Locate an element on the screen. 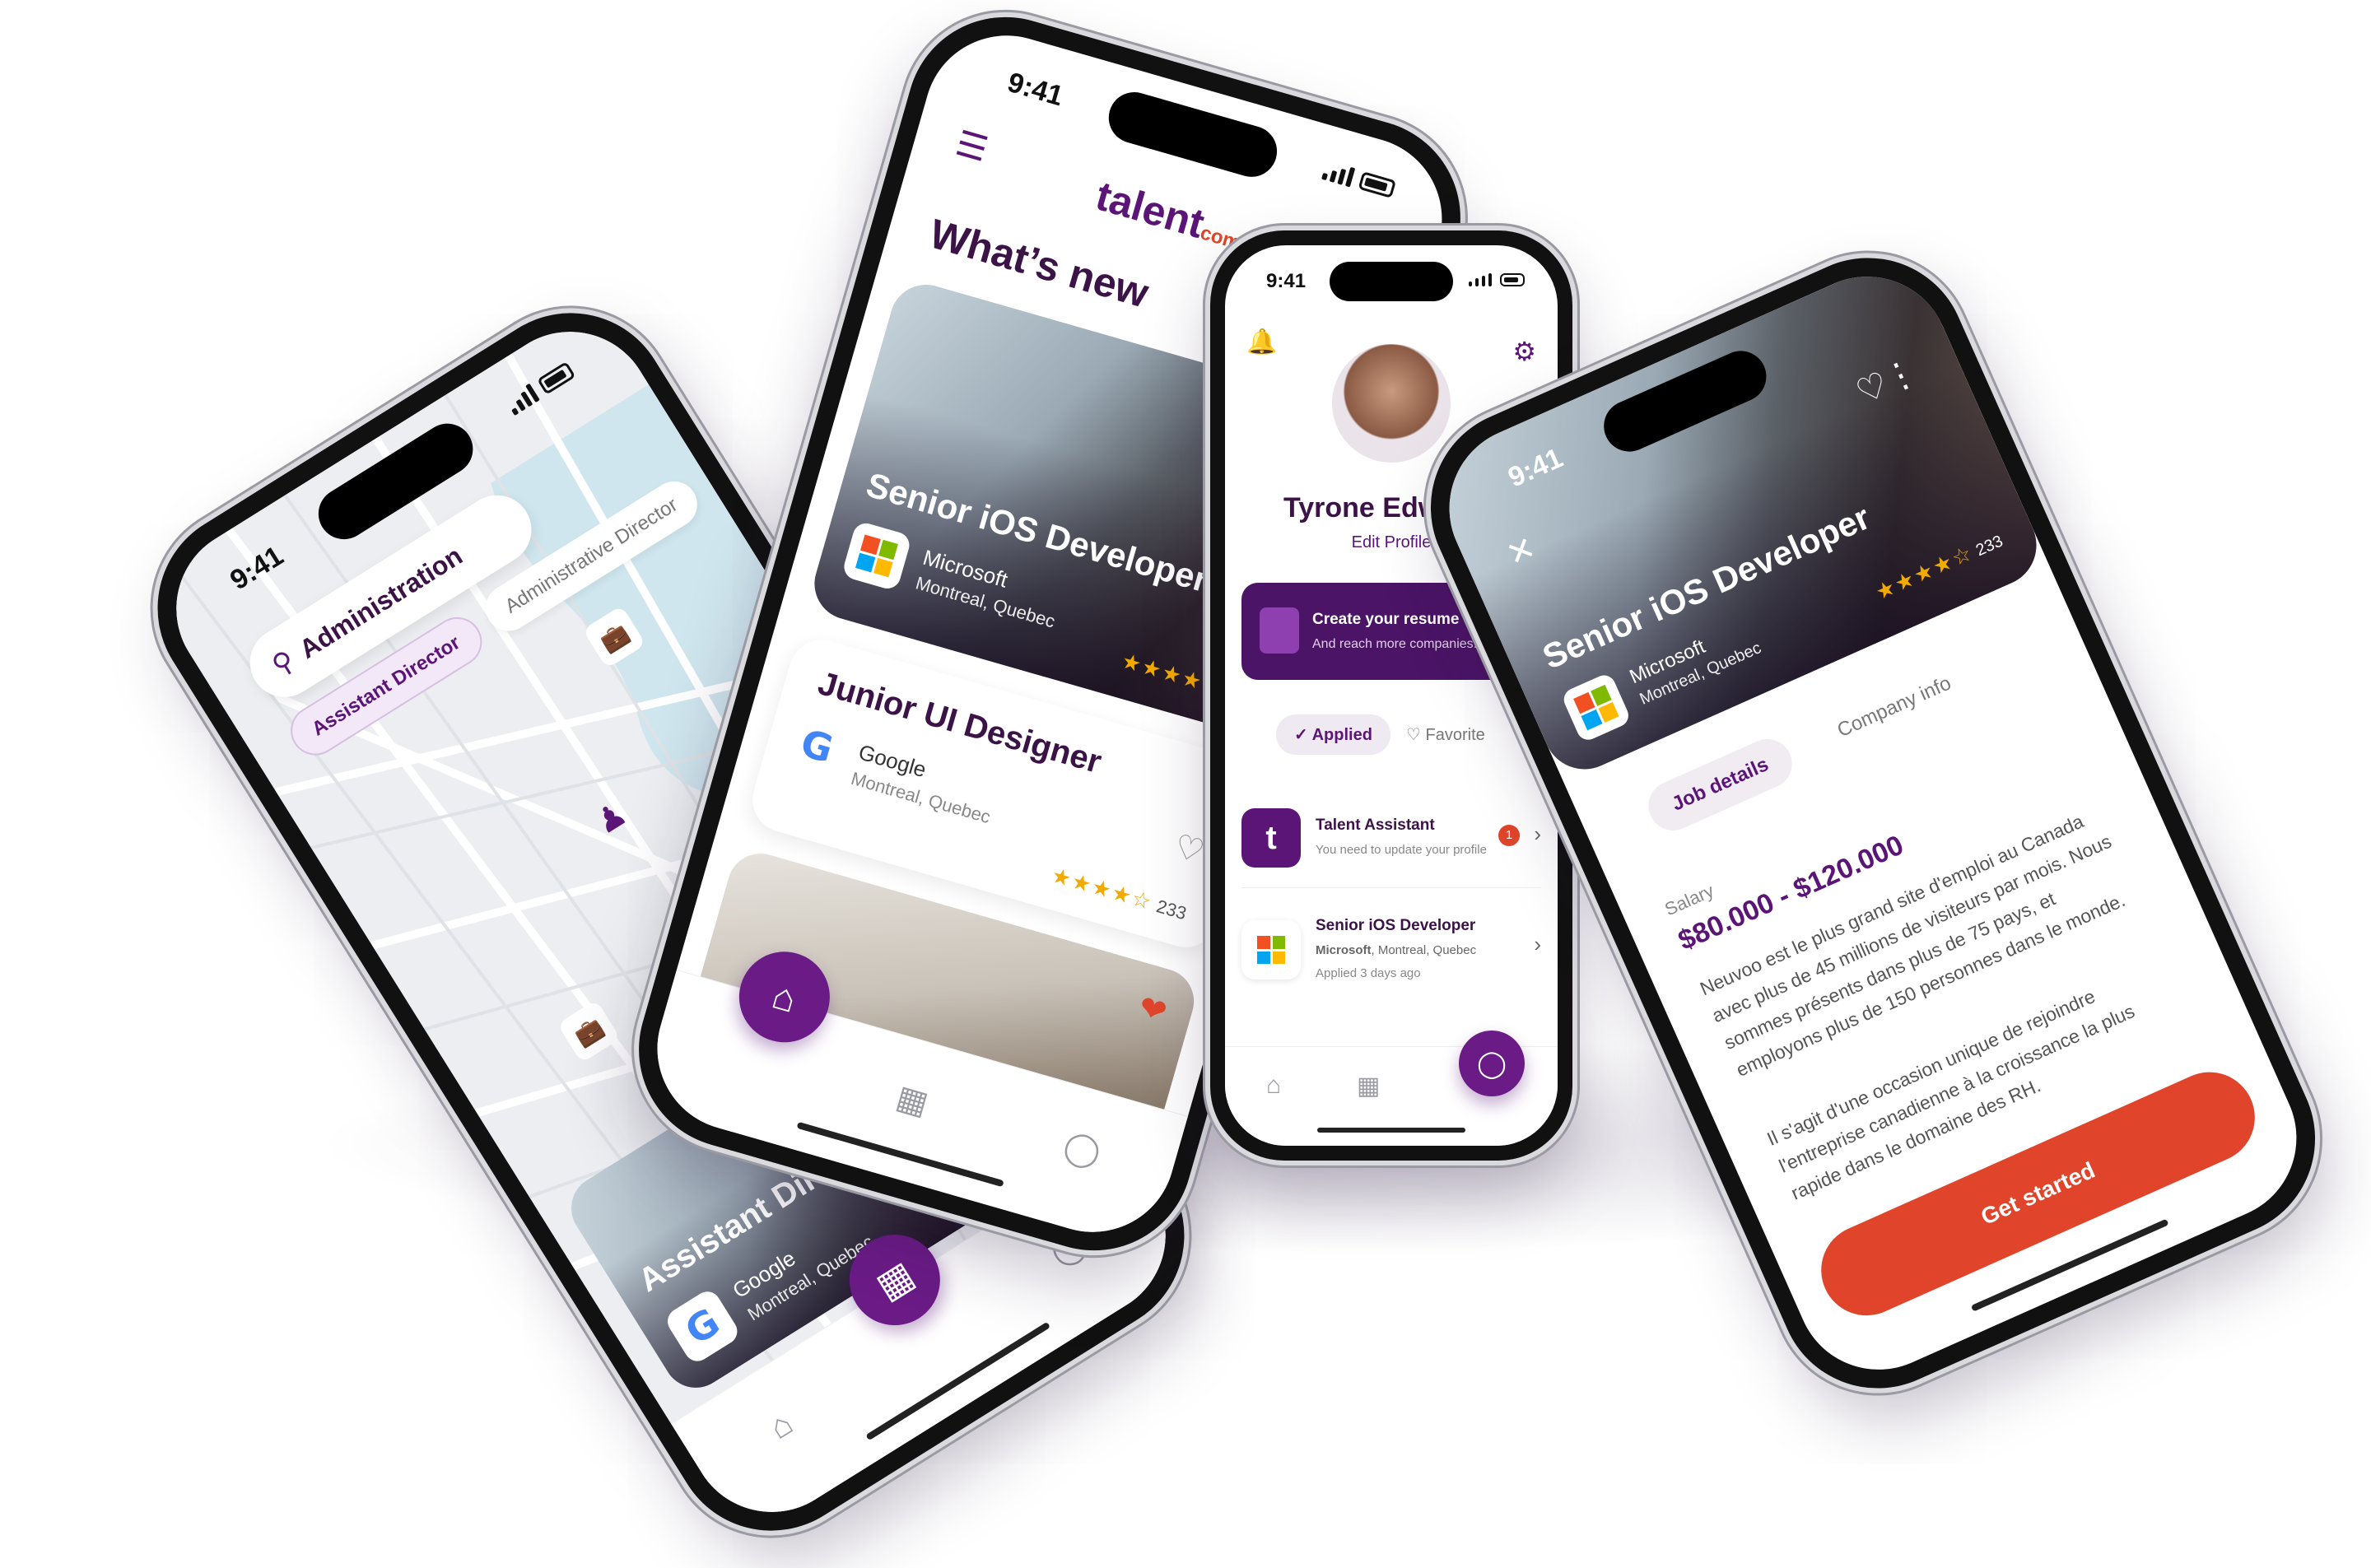  avatar is located at coordinates (1391, 403).